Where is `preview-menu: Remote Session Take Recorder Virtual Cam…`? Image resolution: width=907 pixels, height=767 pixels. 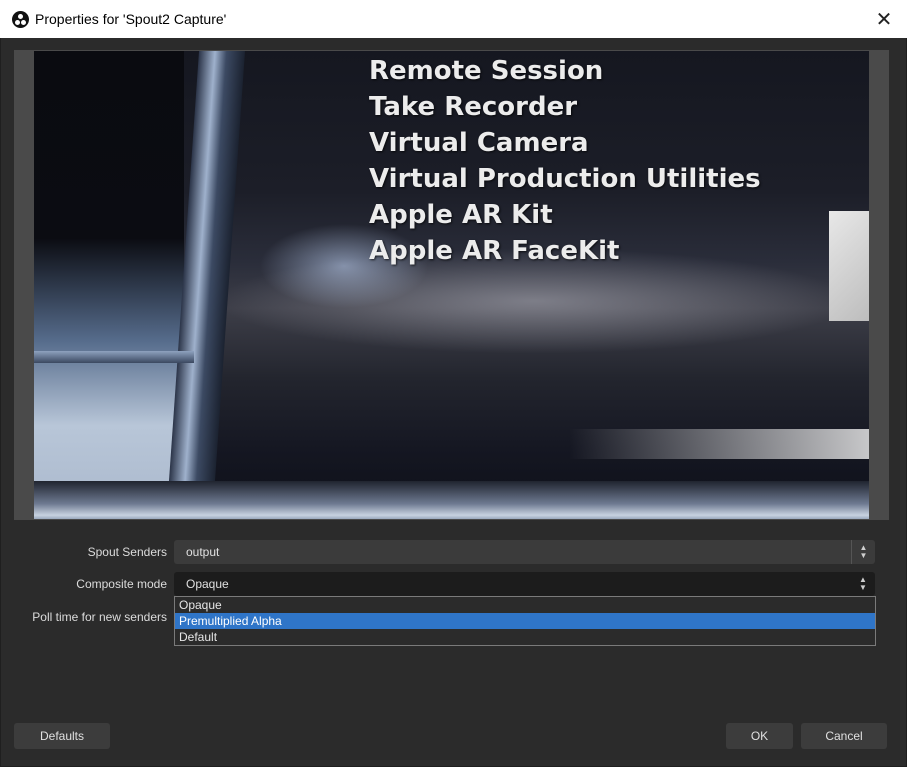
preview-menu: Remote Session Take Recorder Virtual Cam… is located at coordinates (565, 161).